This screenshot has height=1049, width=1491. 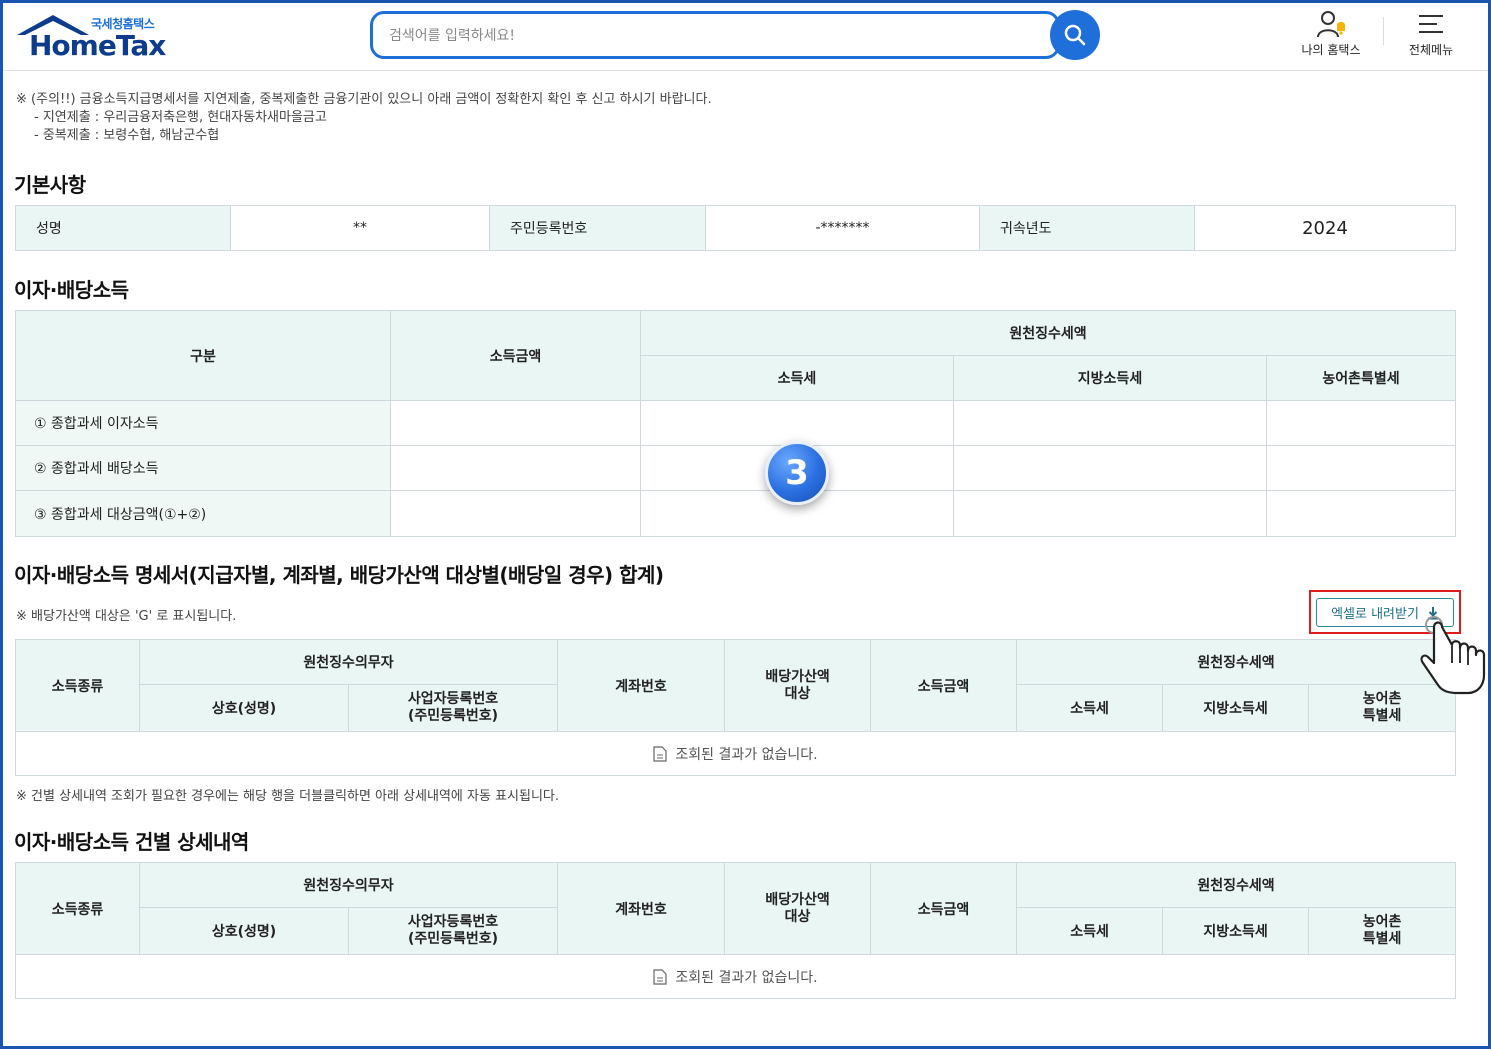 What do you see at coordinates (203, 513) in the screenshot?
I see `row-total-label: ③ 종합과세 대상금액(①+②)` at bounding box center [203, 513].